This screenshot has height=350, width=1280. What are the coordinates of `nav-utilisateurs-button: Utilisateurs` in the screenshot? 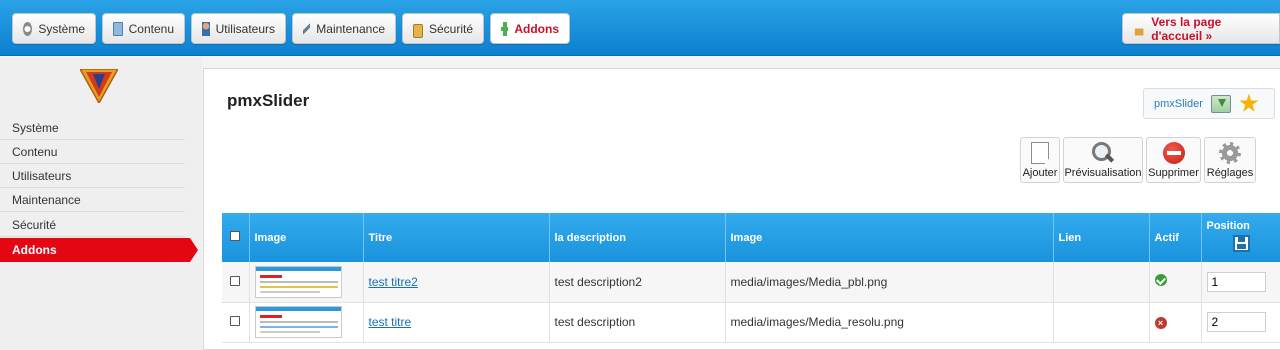 It's located at (238, 28).